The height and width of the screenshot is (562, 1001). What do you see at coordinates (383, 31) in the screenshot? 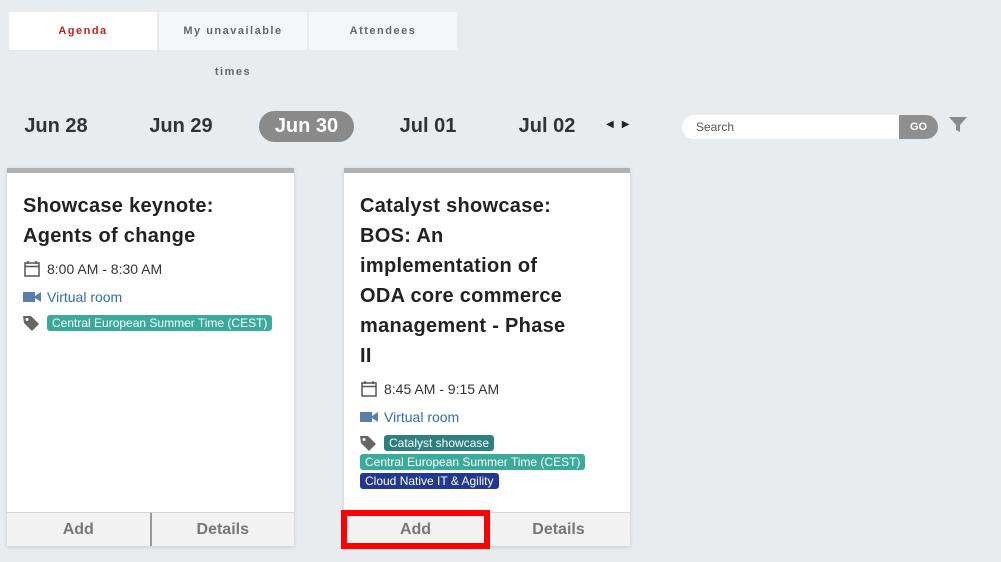
I see `tab-attendees: Attendees` at bounding box center [383, 31].